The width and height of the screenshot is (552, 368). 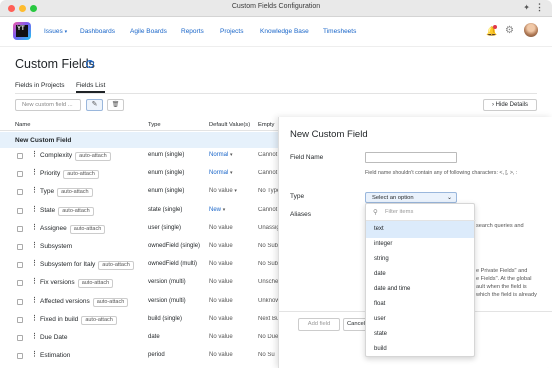 I want to click on field-name-cell: Affected versions auto-attach, so click(x=84, y=302).